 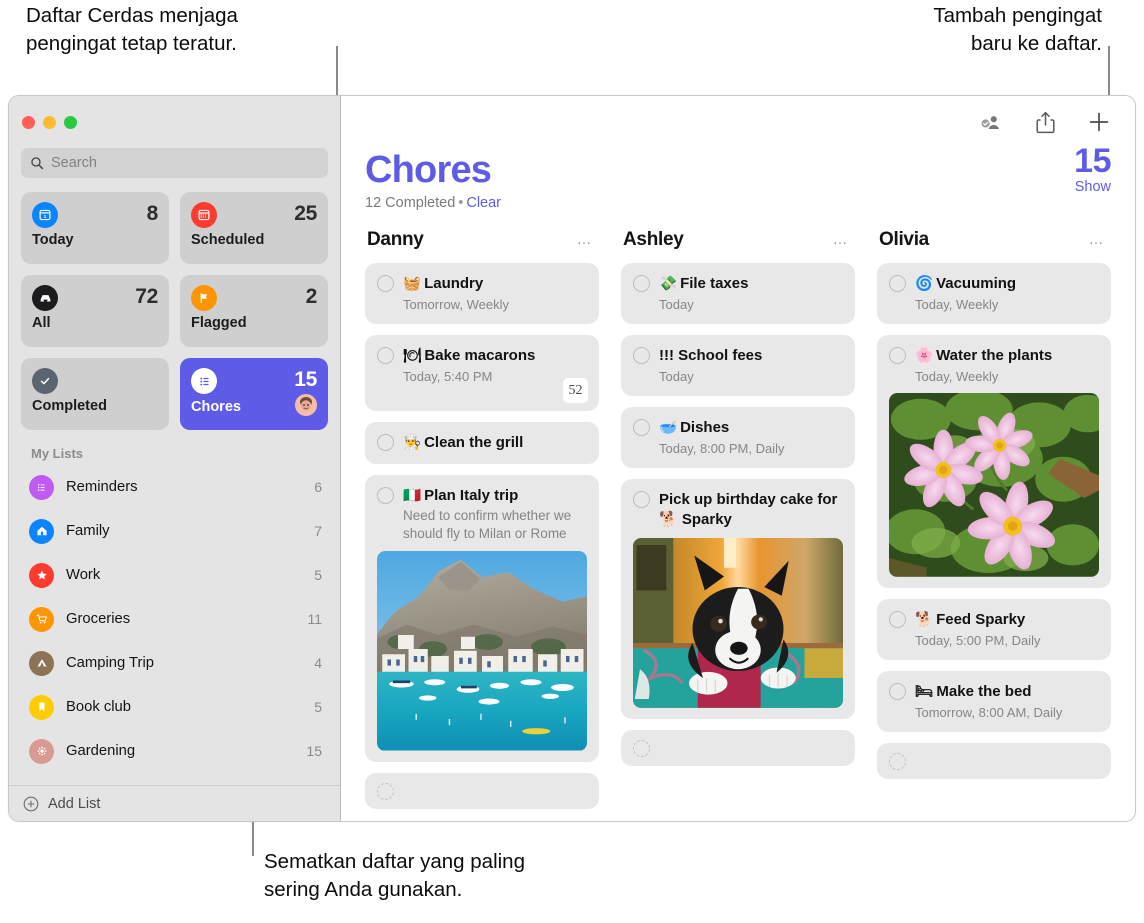 I want to click on coastal-village-photo, so click(x=482, y=651).